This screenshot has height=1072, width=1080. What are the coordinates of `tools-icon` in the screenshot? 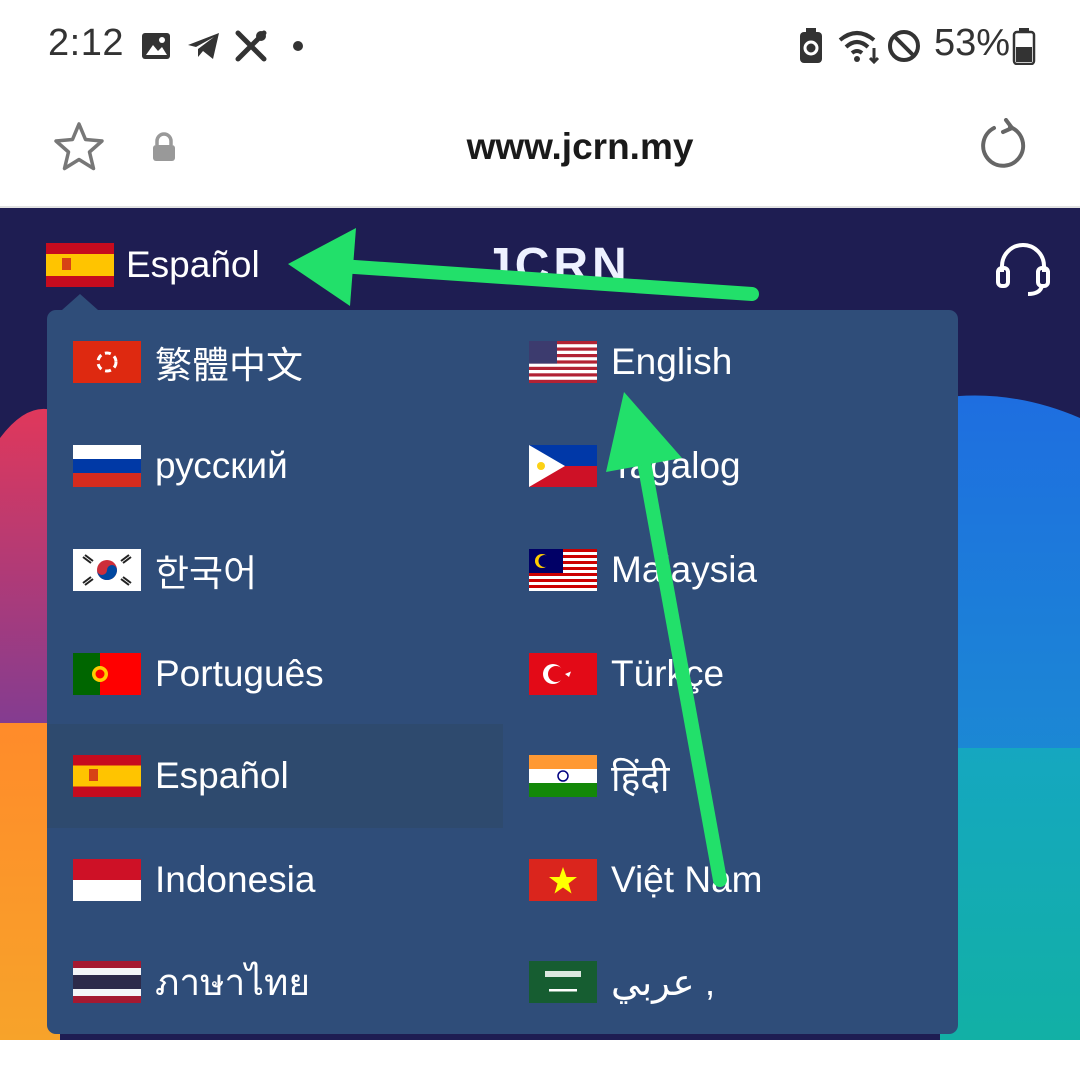 It's located at (251, 46).